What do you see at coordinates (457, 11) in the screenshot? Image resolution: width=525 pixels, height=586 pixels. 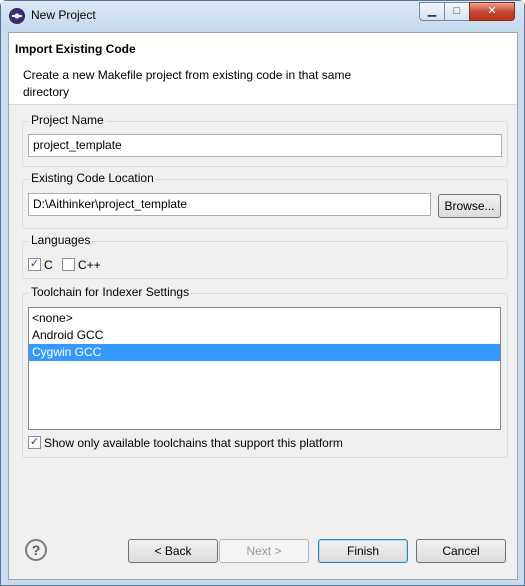 I see `maximize-button: □` at bounding box center [457, 11].